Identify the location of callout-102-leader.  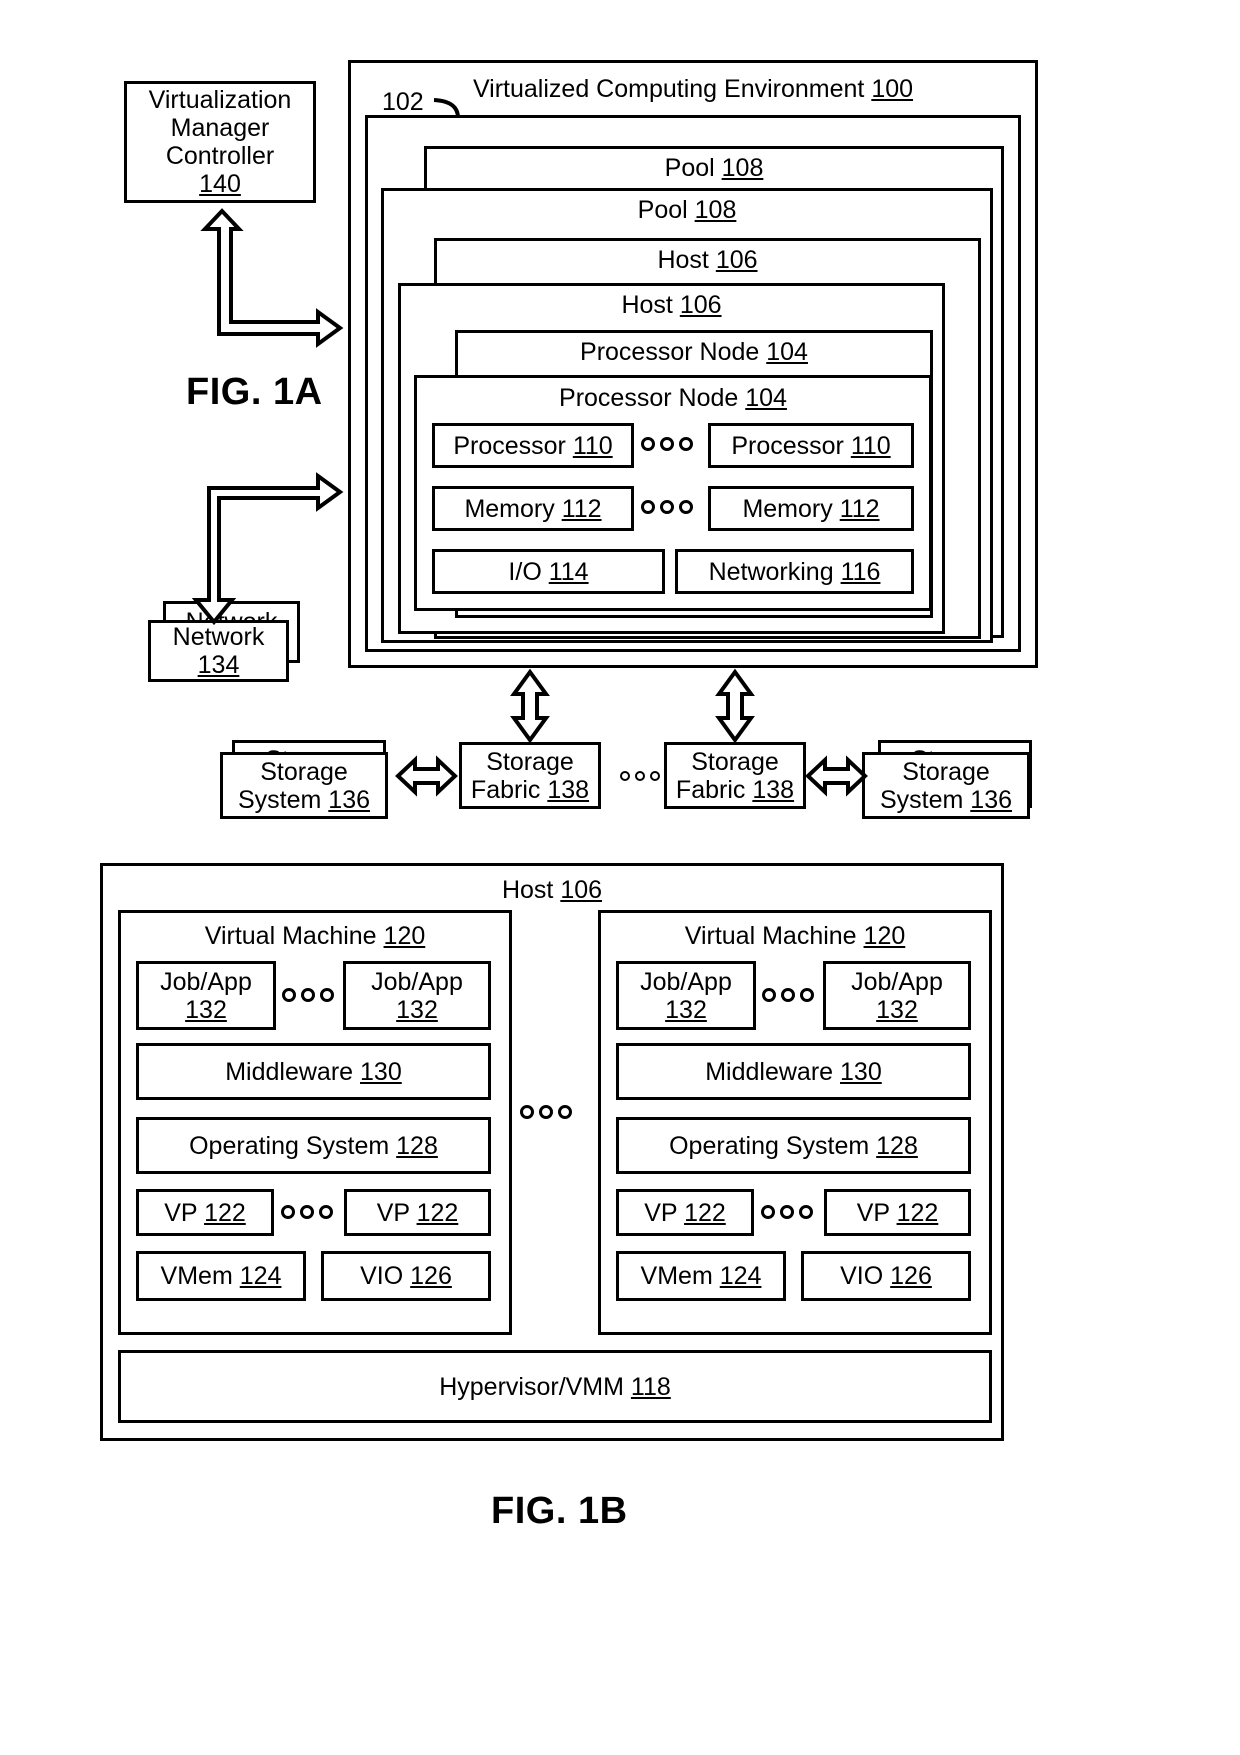
(446, 108).